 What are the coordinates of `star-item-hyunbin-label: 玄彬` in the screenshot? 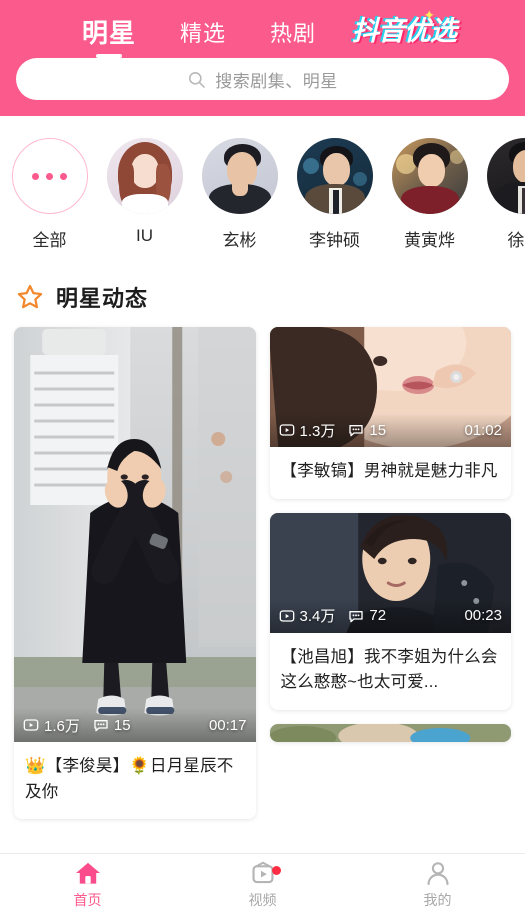 It's located at (239, 240).